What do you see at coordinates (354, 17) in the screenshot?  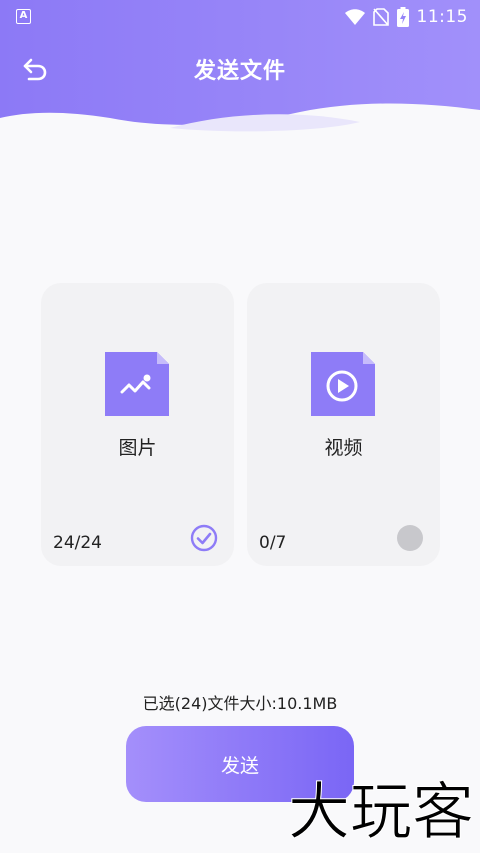 I see `wifi-icon` at bounding box center [354, 17].